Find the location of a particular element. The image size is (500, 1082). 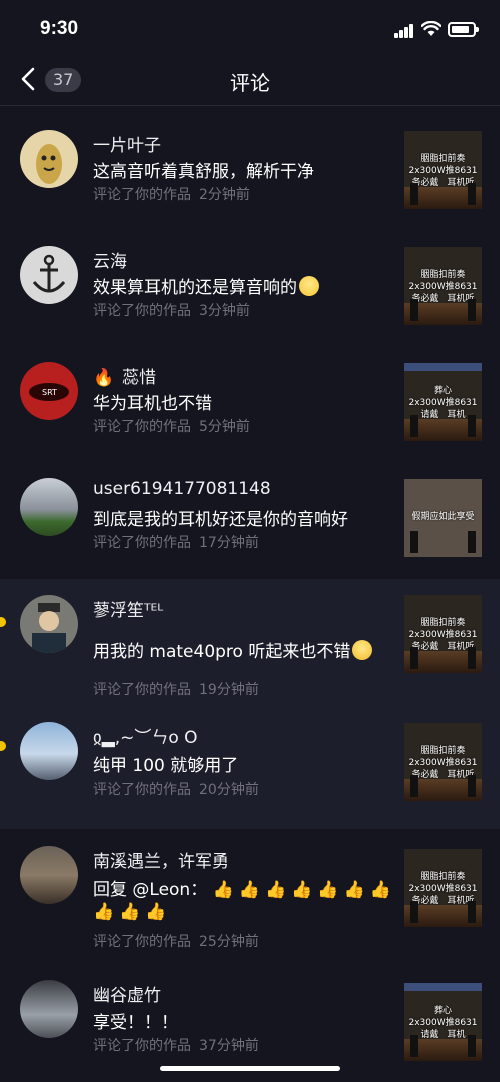

comment-username-text: 蕊惜 is located at coordinates (139, 378).